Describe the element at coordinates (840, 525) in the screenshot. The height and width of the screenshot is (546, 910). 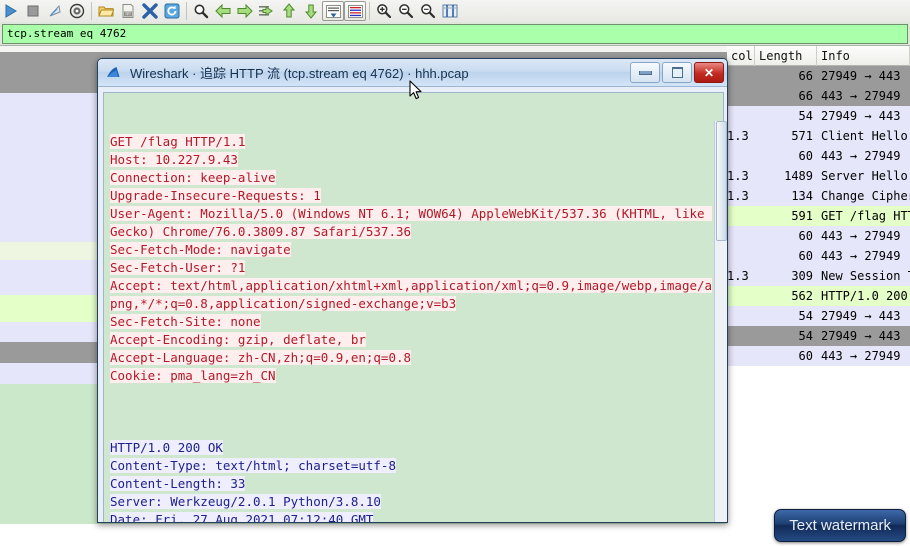
I see `text-watermark-button: Text watermark` at that location.